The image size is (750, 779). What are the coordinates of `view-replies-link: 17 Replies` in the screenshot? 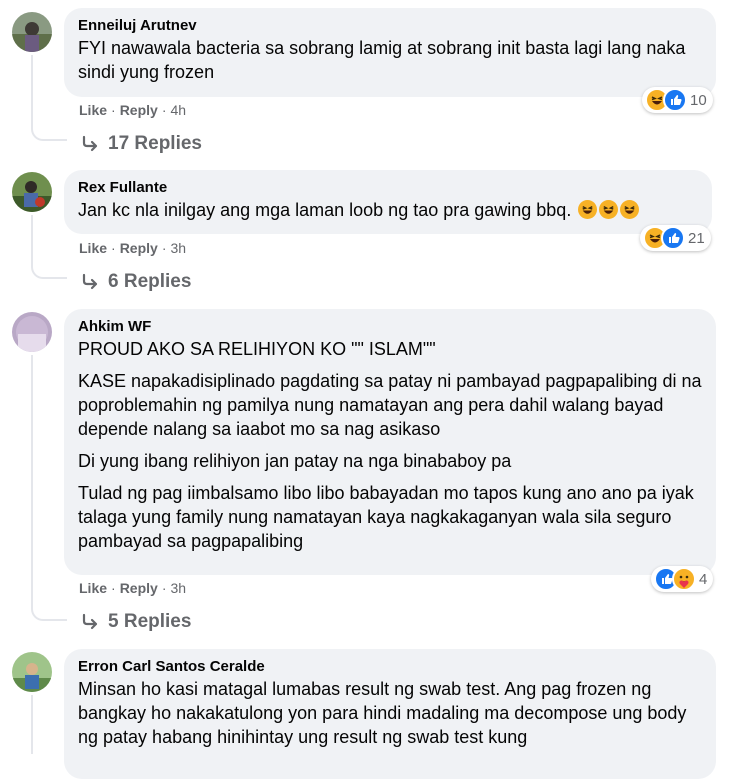 It's located at (141, 144).